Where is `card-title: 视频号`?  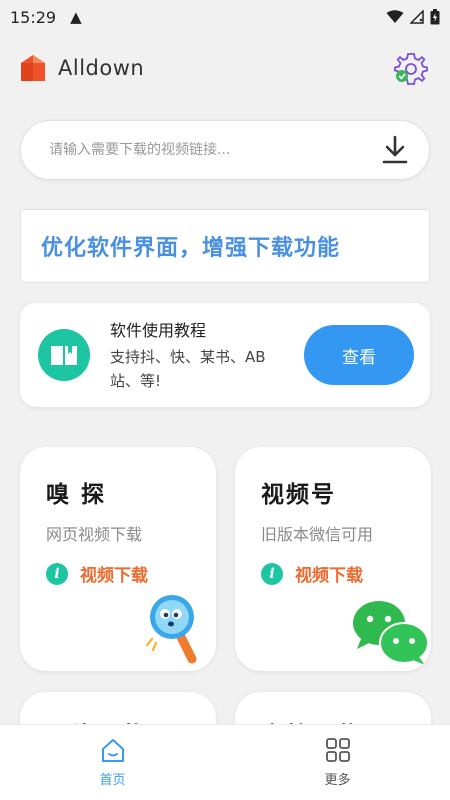 card-title: 视频号 is located at coordinates (298, 495).